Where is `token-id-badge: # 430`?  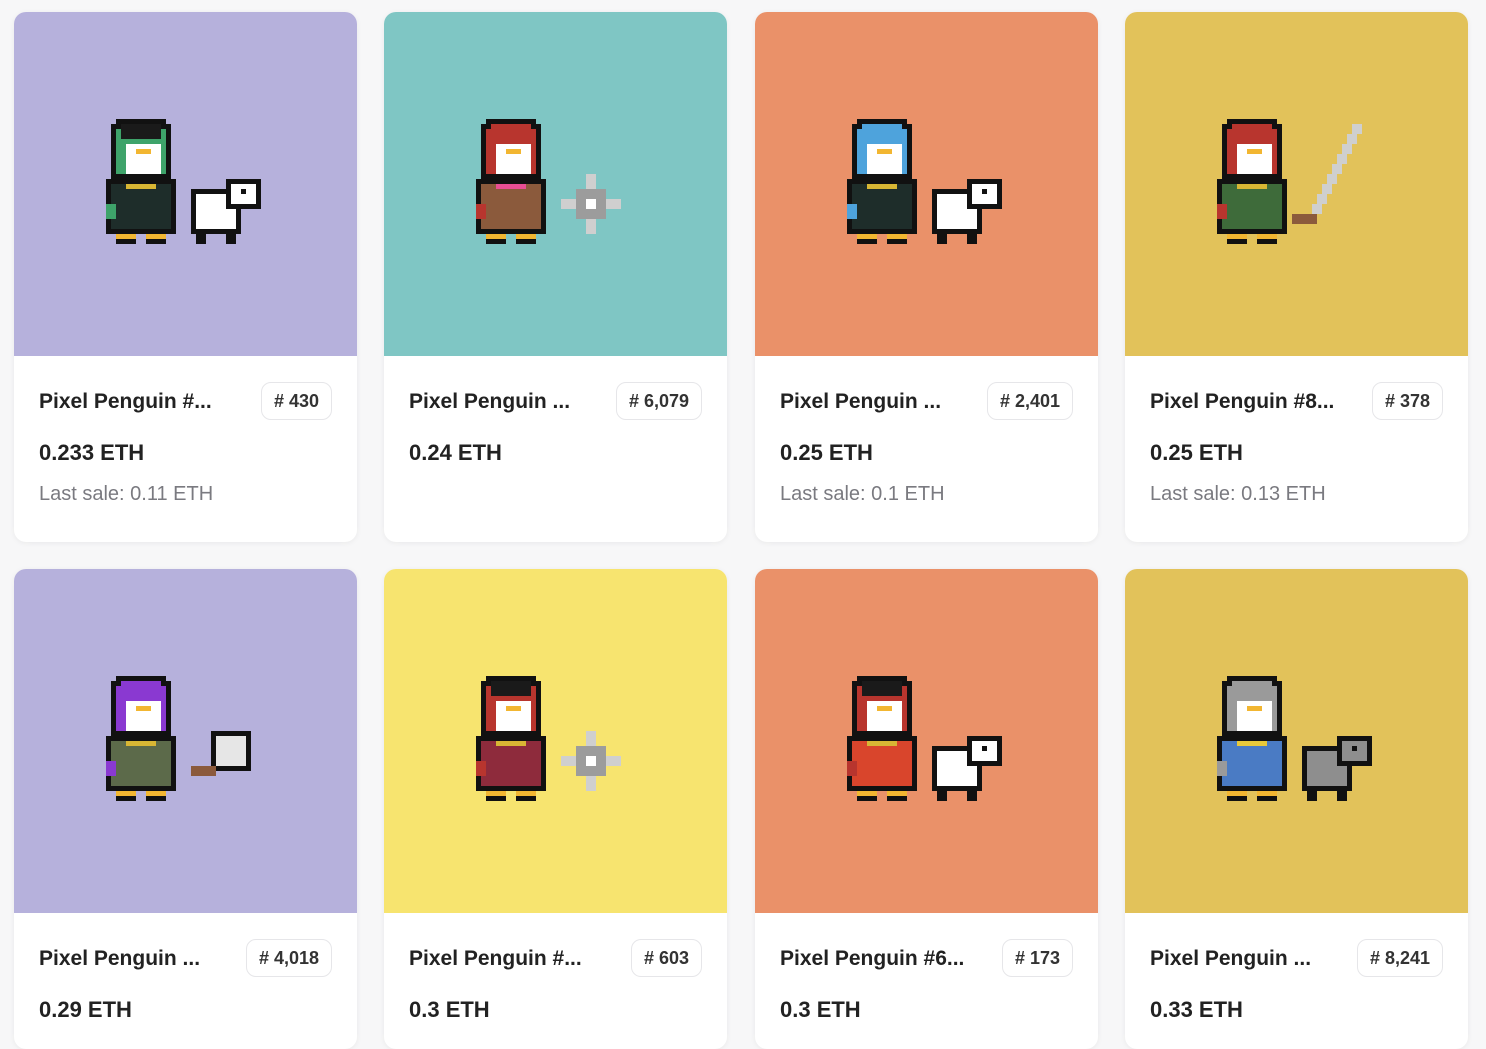 token-id-badge: # 430 is located at coordinates (296, 401).